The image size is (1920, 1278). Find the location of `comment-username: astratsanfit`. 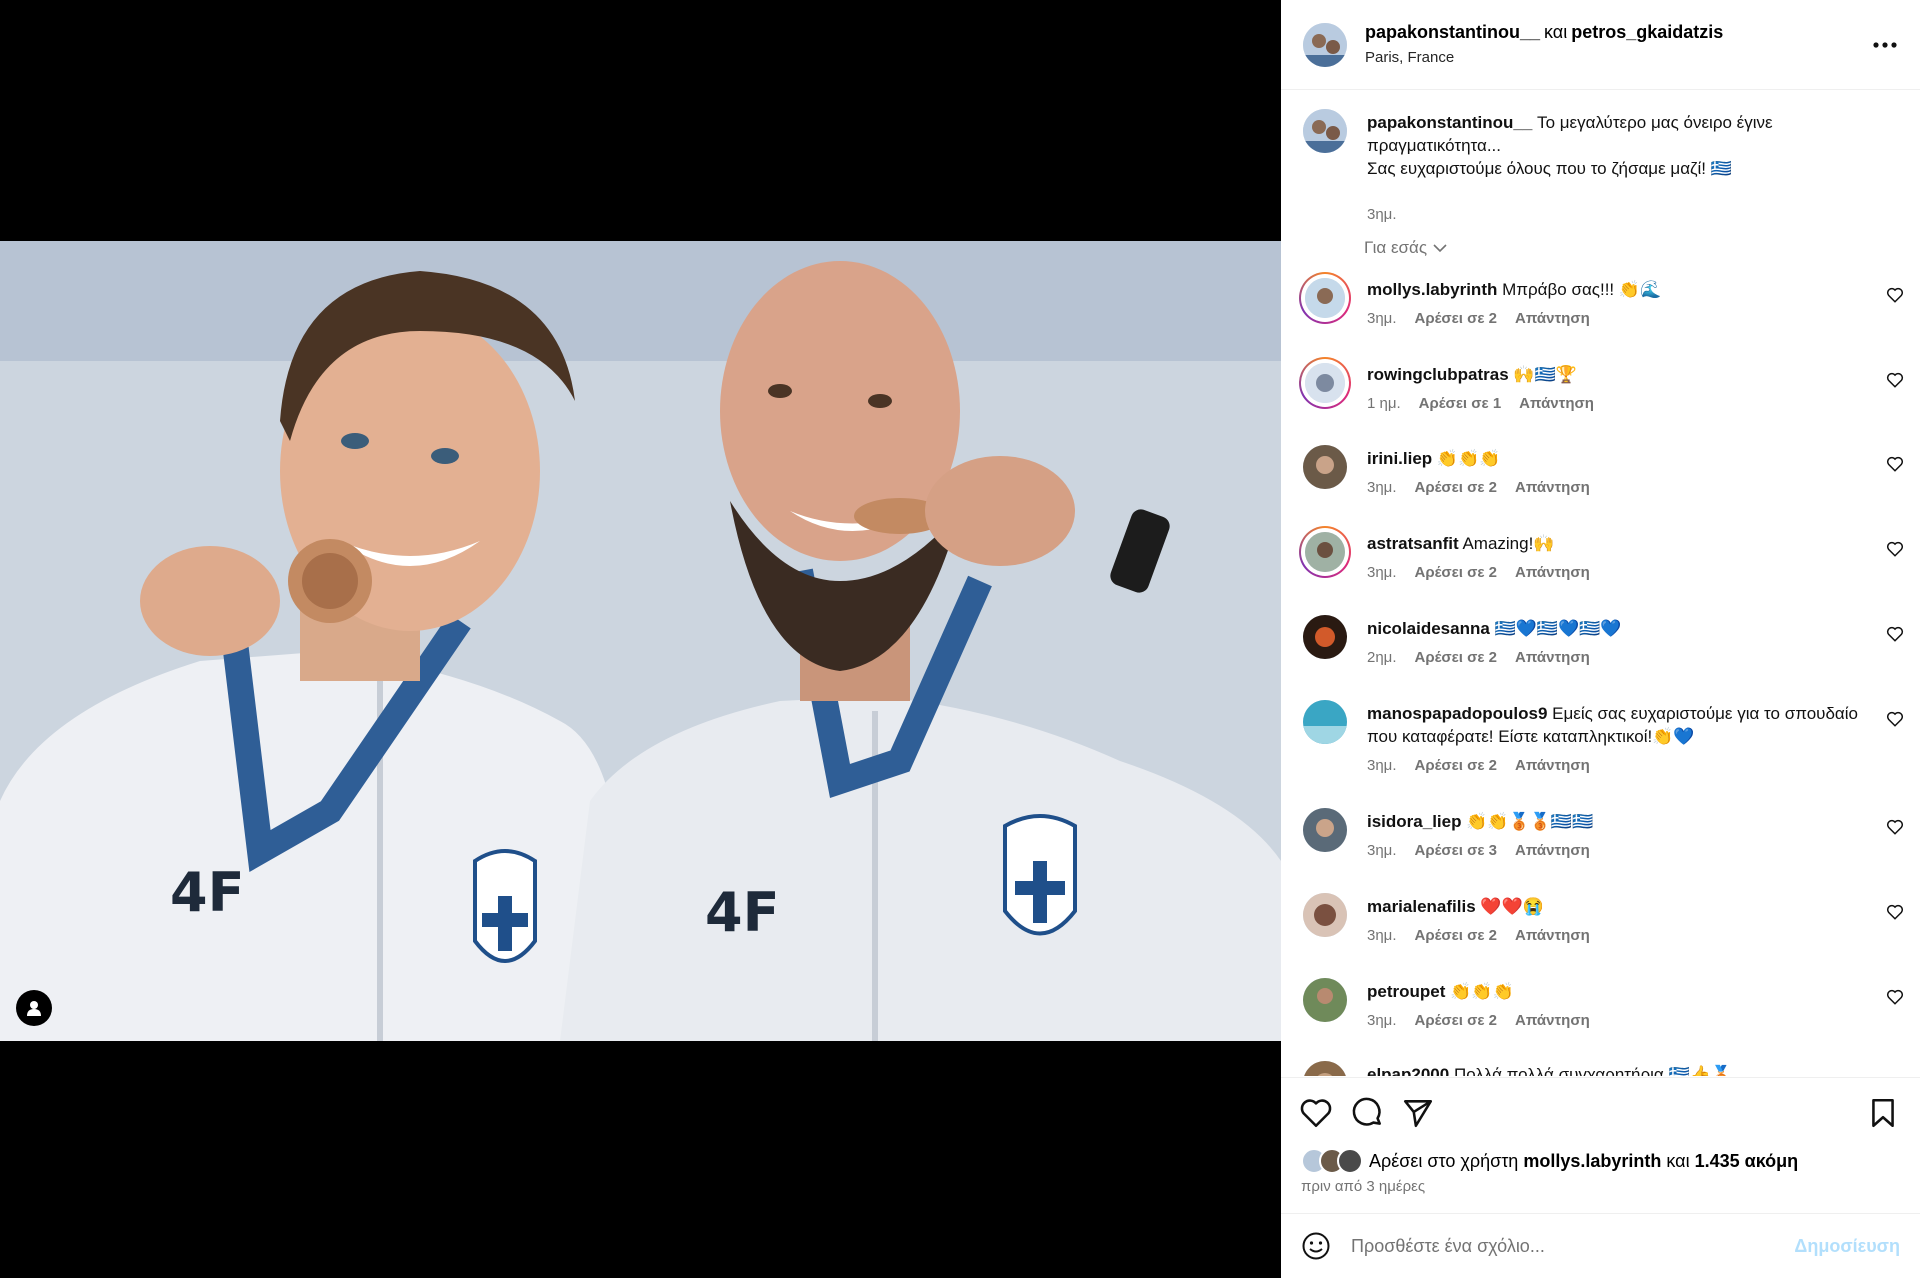

comment-username: astratsanfit is located at coordinates (1413, 543).